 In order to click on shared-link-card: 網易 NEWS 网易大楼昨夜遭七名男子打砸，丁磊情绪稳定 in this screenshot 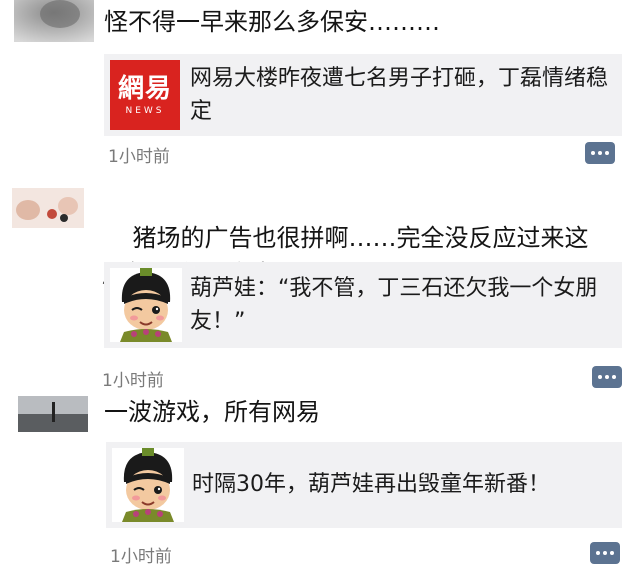, I will do `click(363, 95)`.